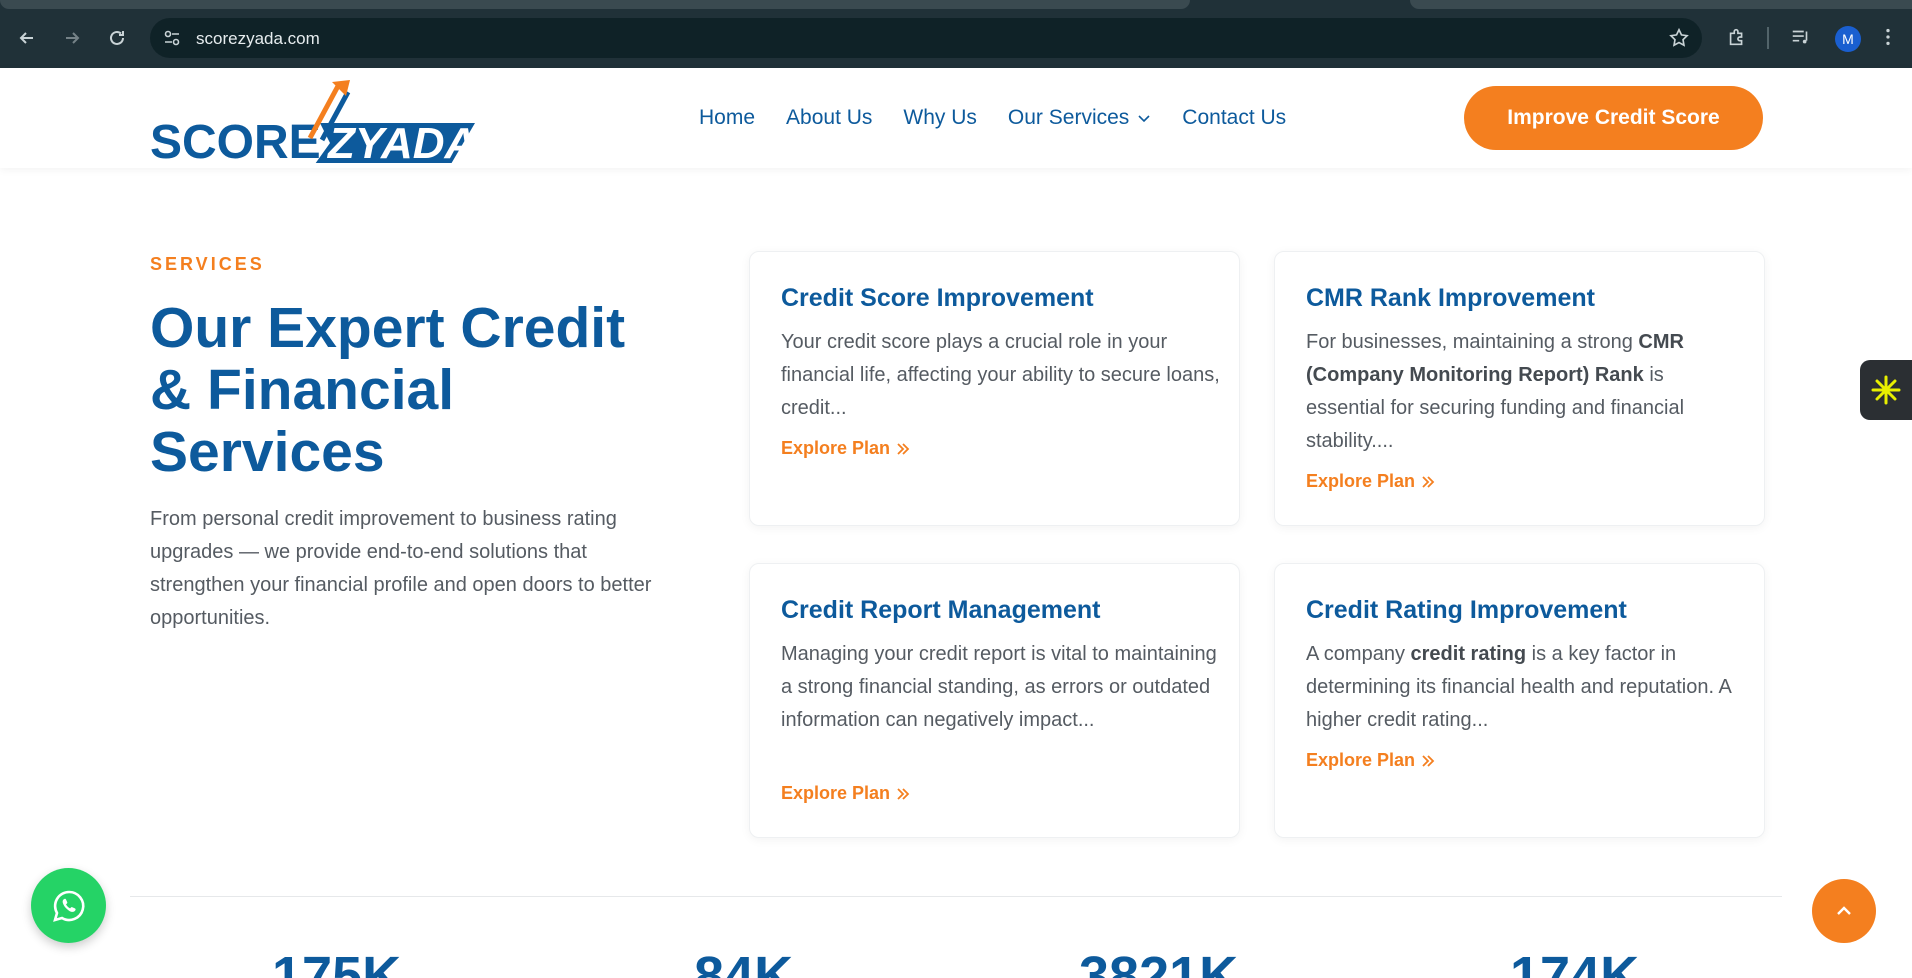 This screenshot has height=978, width=1912. I want to click on media-control-button, so click(1801, 37).